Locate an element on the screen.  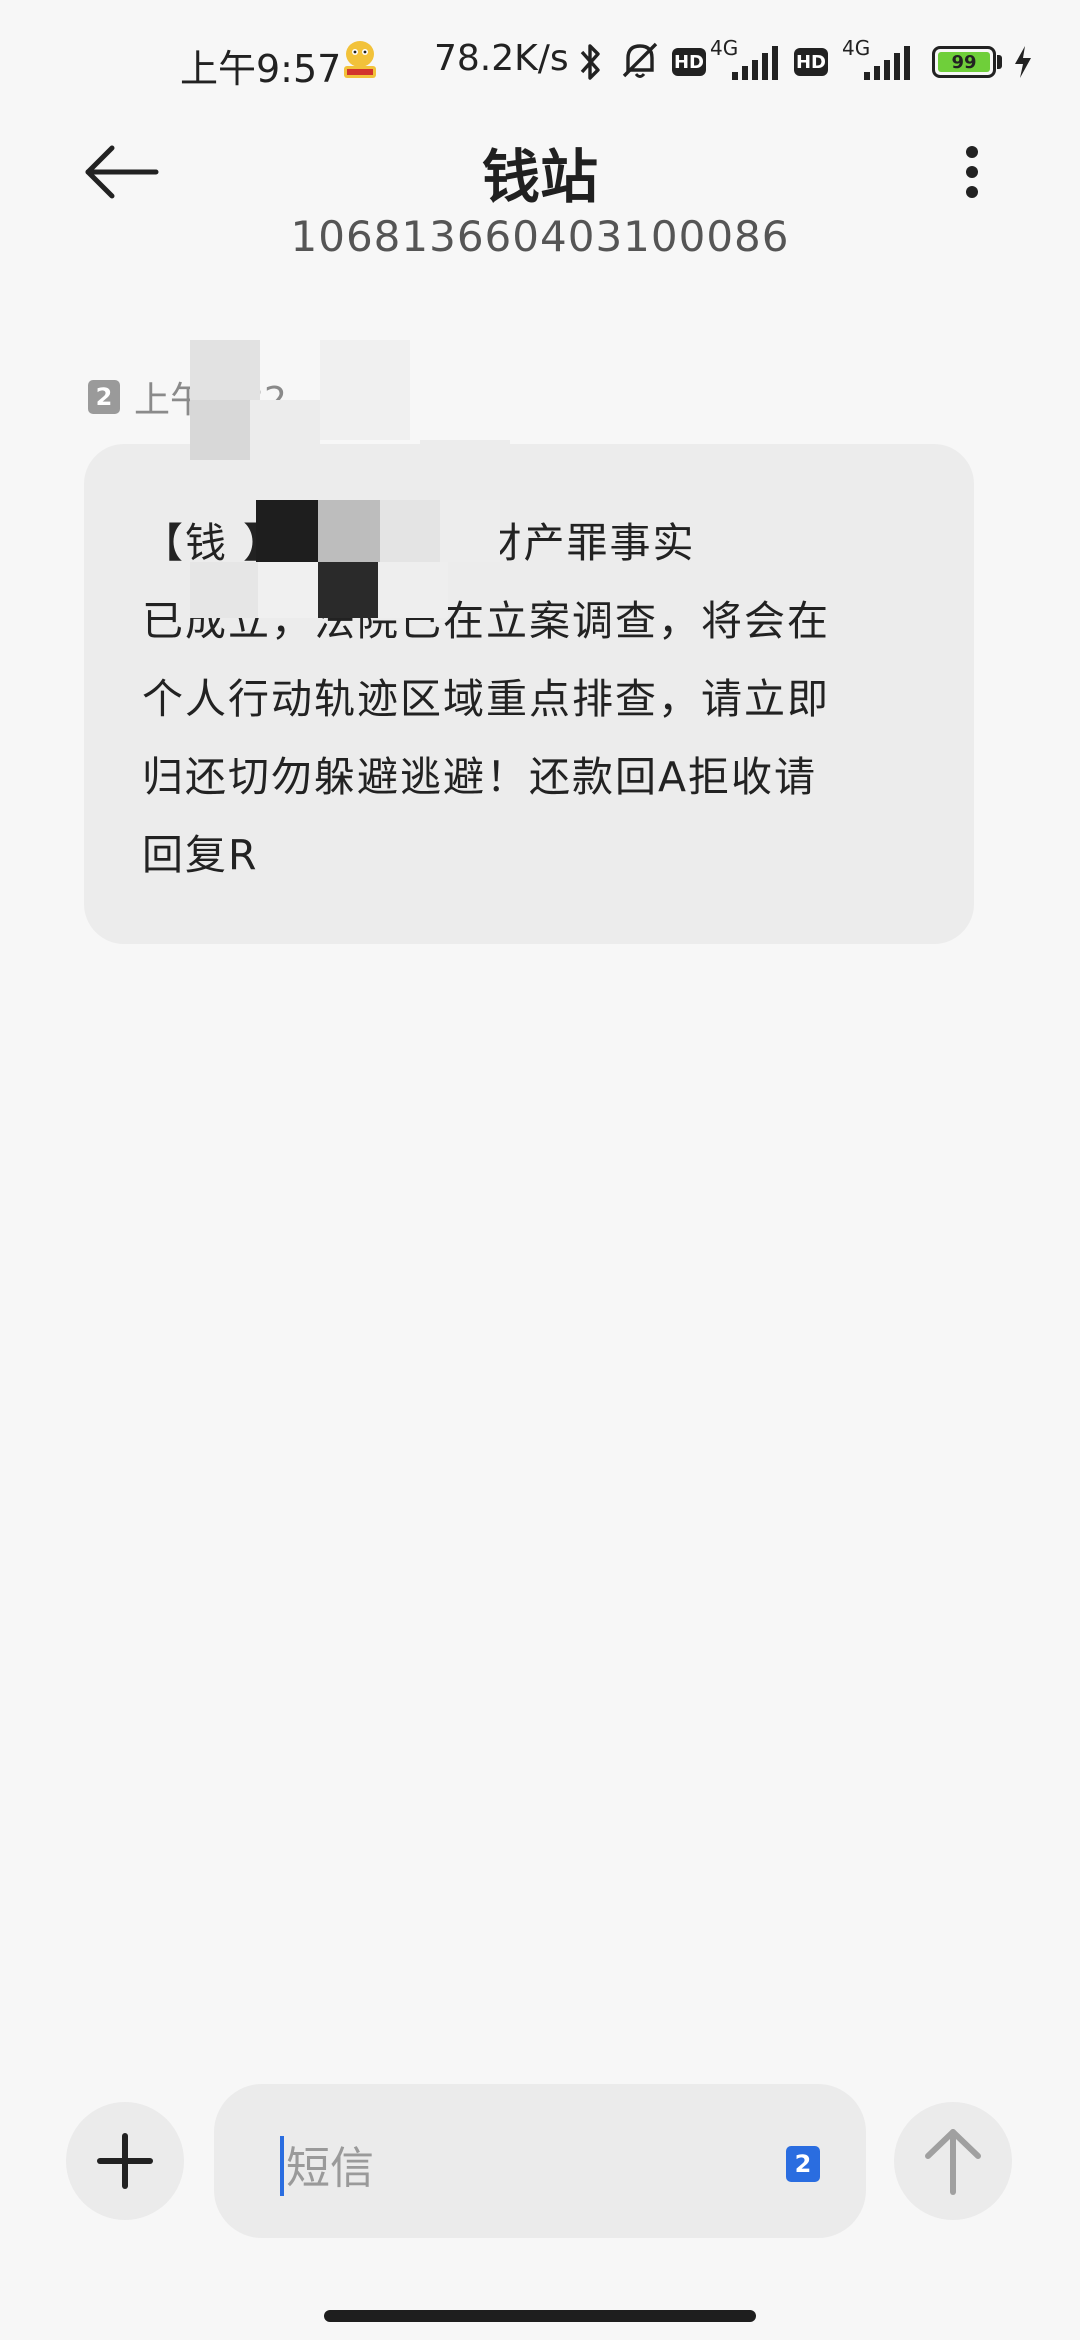
text-caret is located at coordinates (282, 2166).